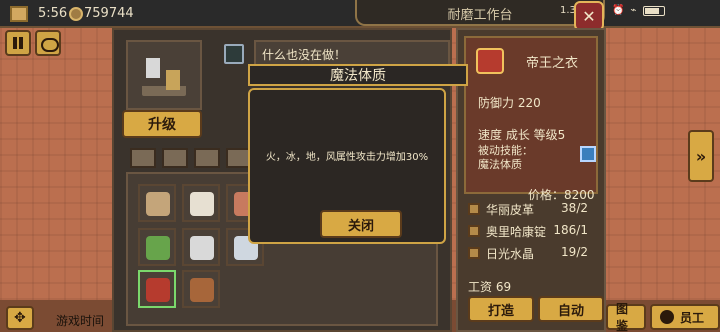 The height and width of the screenshot is (332, 720). What do you see at coordinates (570, 230) in the screenshot?
I see `resource-count: 186/1` at bounding box center [570, 230].